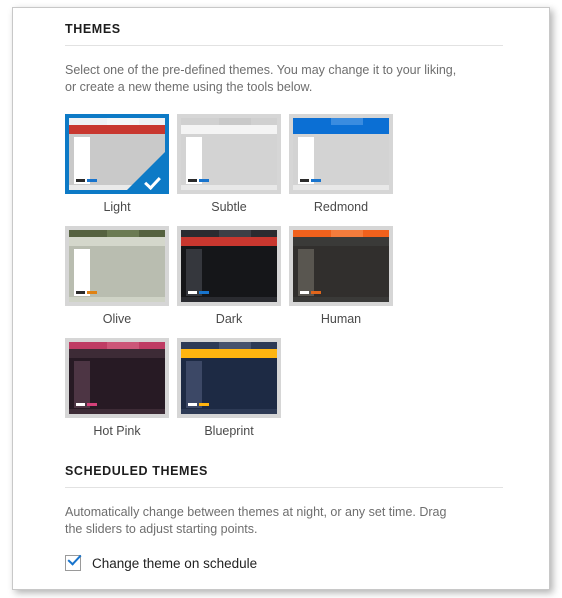 This screenshot has height=598, width=562. I want to click on theme-option-human: Human, so click(345, 276).